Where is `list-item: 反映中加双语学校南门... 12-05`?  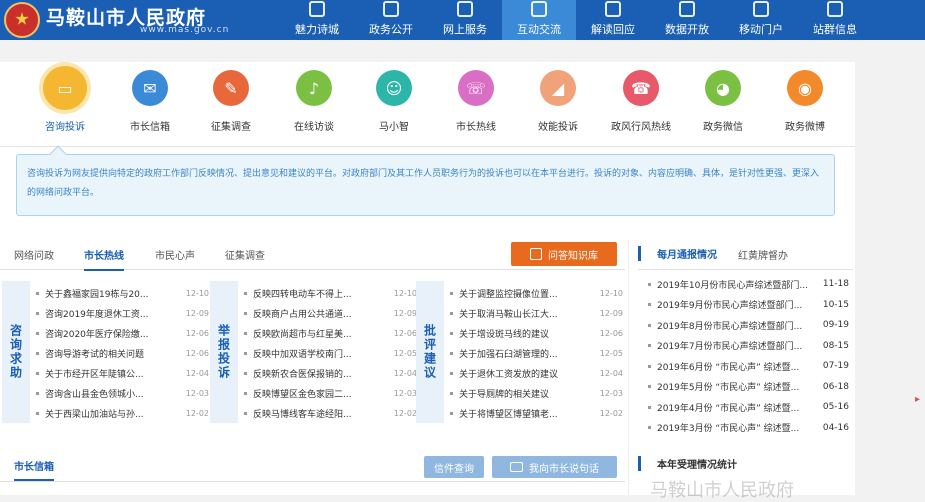
list-item: 反映中加双语学校南门... 12-05 is located at coordinates (329, 353).